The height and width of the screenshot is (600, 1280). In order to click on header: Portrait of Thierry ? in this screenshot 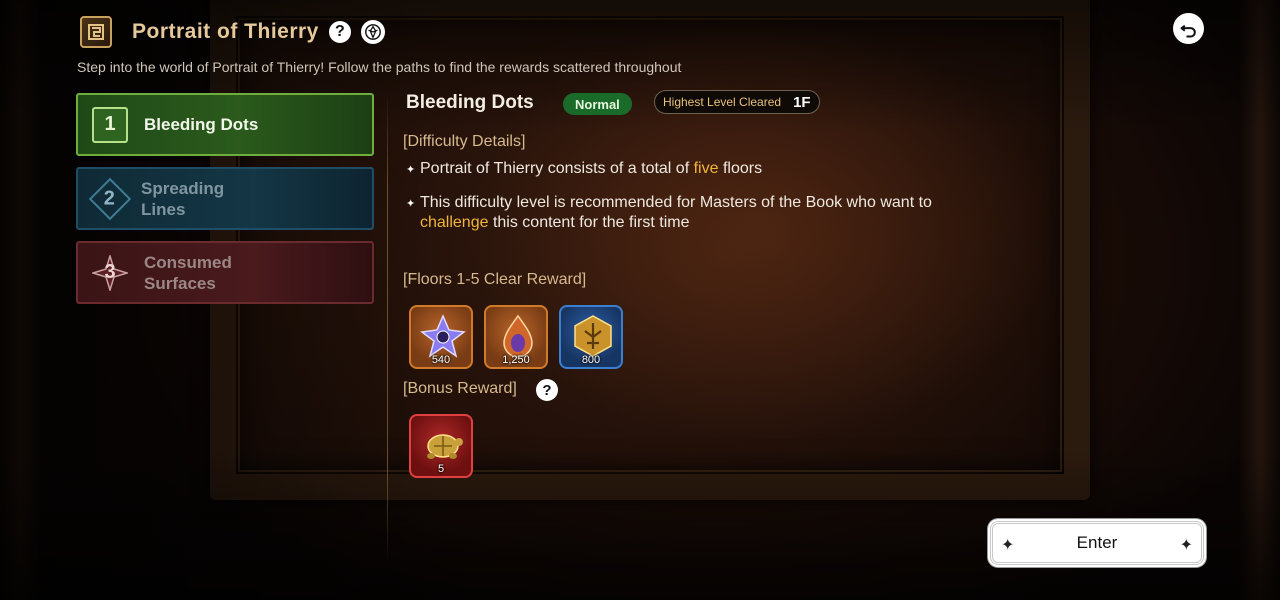, I will do `click(232, 32)`.